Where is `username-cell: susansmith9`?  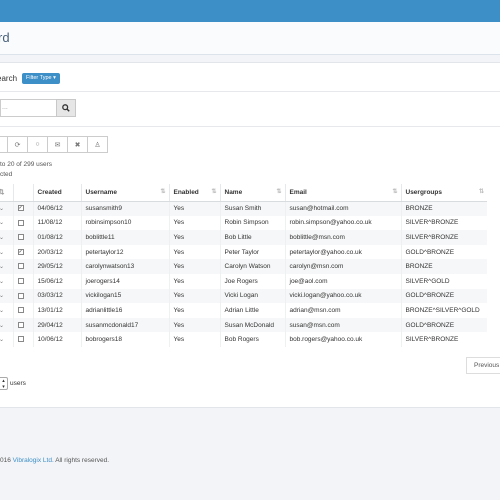
username-cell: susansmith9 is located at coordinates (124, 208).